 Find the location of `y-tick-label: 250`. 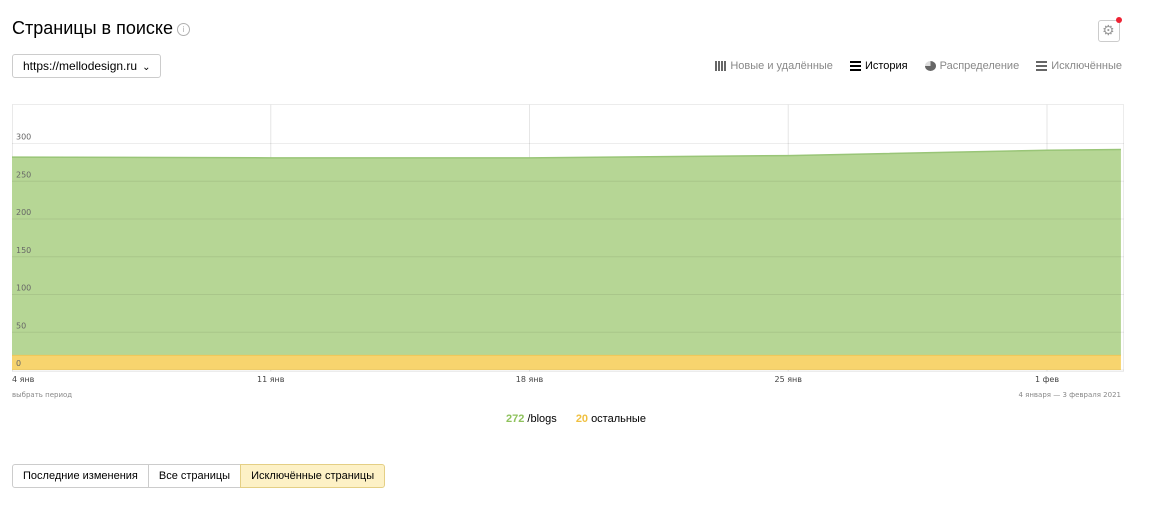

y-tick-label: 250 is located at coordinates (23, 174).